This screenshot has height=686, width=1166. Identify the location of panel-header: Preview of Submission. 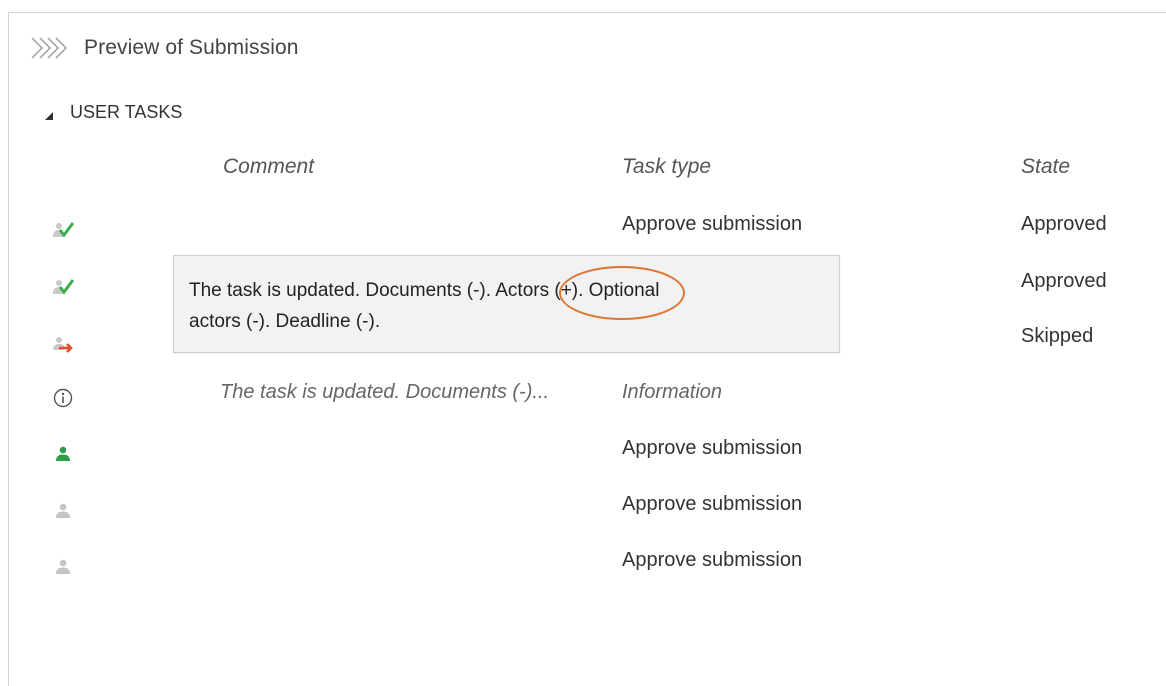
(164, 48).